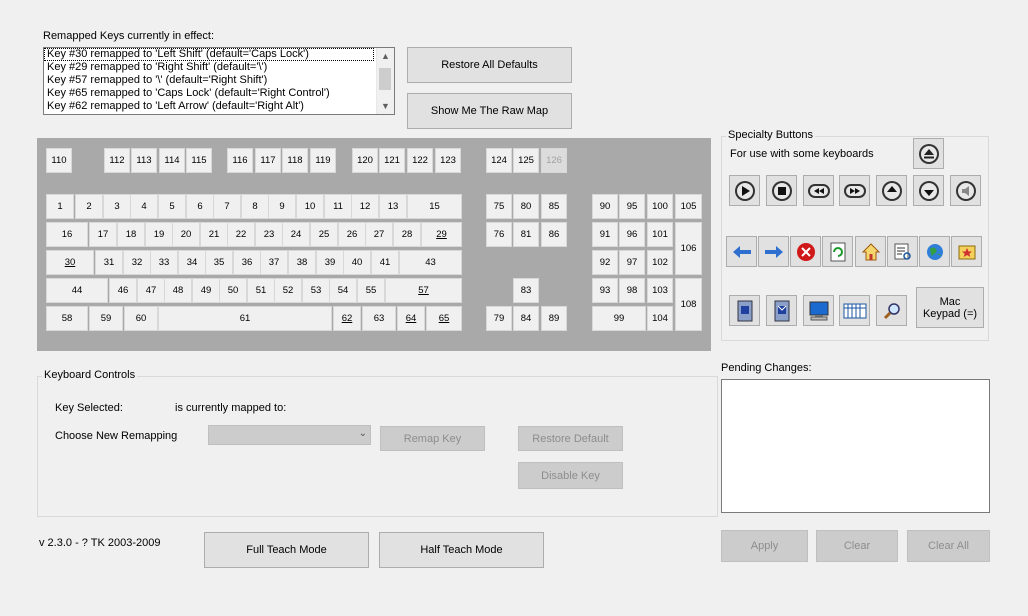 This screenshot has height=616, width=1028. Describe the element at coordinates (67, 234) in the screenshot. I see `key-16: 16` at that location.